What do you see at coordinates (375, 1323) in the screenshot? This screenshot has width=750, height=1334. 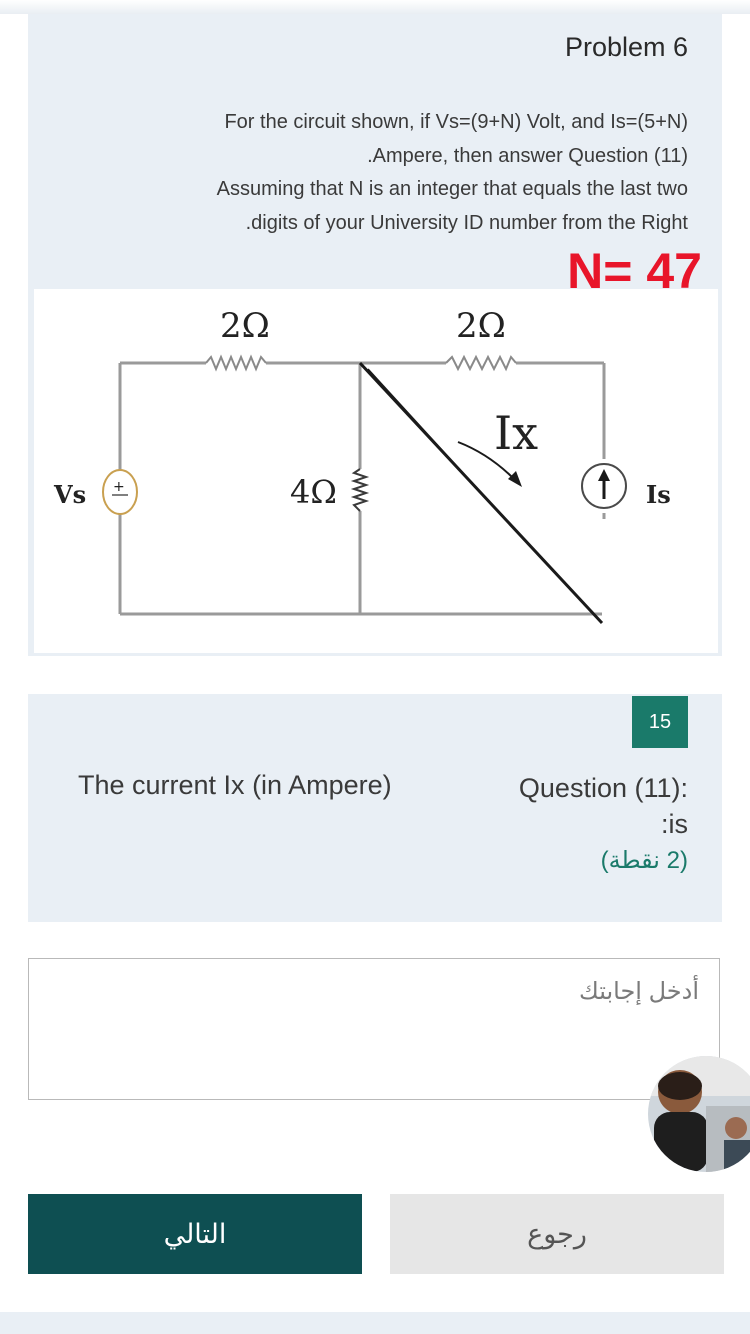 I see `bottom-strip` at bounding box center [375, 1323].